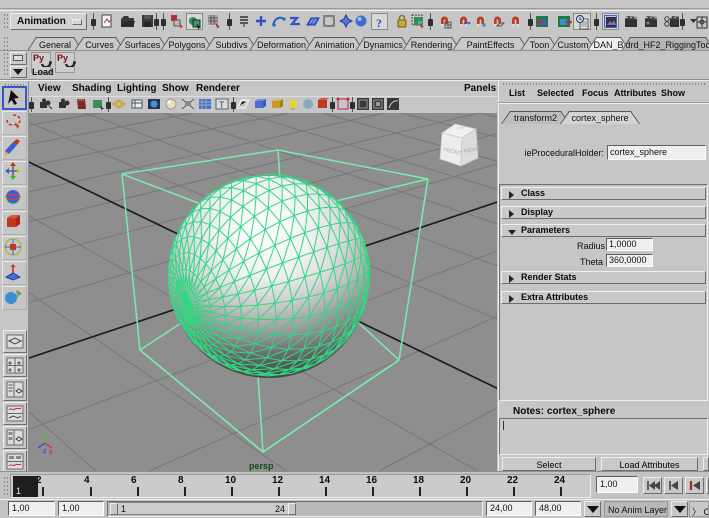 The width and height of the screenshot is (709, 518). I want to click on svg-text: x, so click(51, 451).